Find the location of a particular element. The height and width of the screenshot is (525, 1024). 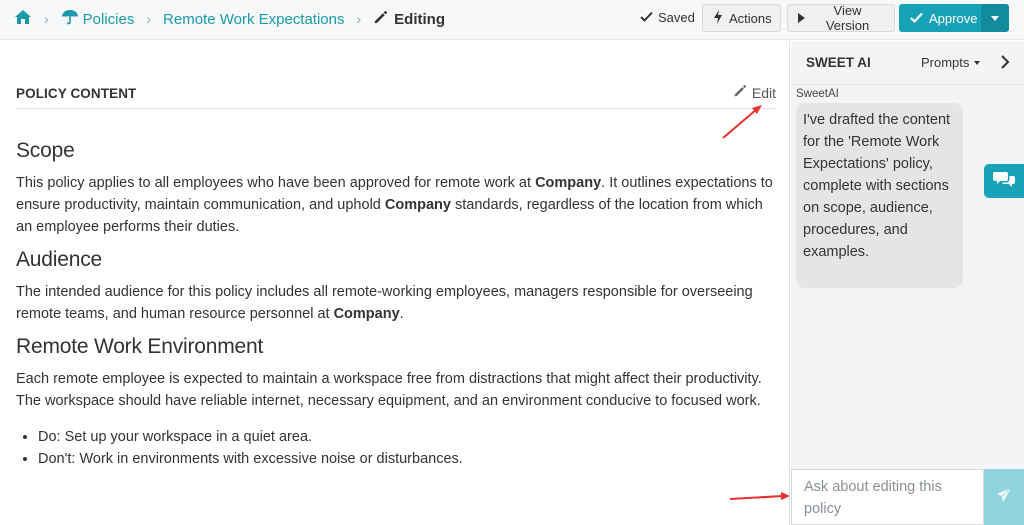

section-header: POLICY CONTENT Edit is located at coordinates (396, 95).